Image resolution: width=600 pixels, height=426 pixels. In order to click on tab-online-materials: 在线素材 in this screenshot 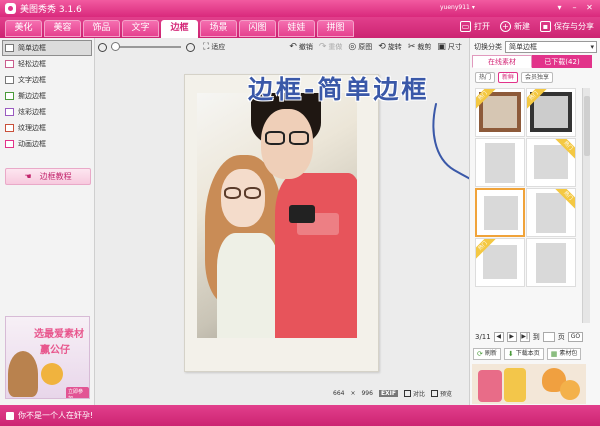, I will do `click(502, 61)`.